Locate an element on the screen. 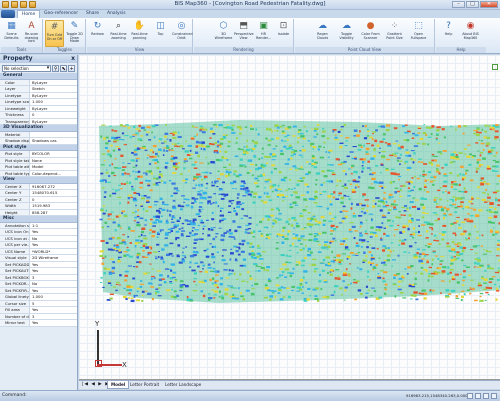 Image resolution: width=500 pixels, height=401 pixels. layout-tab-letter-portrait: Letter Portrait is located at coordinates (144, 385).